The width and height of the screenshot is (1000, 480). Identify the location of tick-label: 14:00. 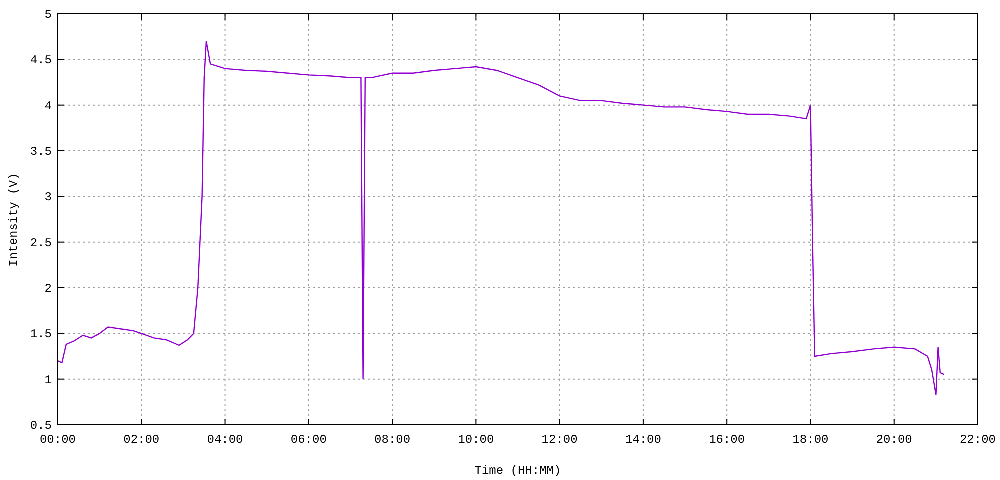
(643, 440).